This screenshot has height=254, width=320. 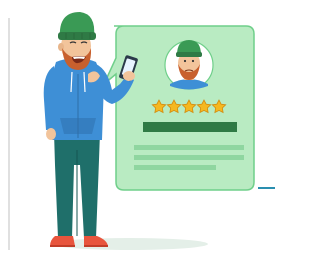 I want to click on left-shoe, so click(x=62, y=241).